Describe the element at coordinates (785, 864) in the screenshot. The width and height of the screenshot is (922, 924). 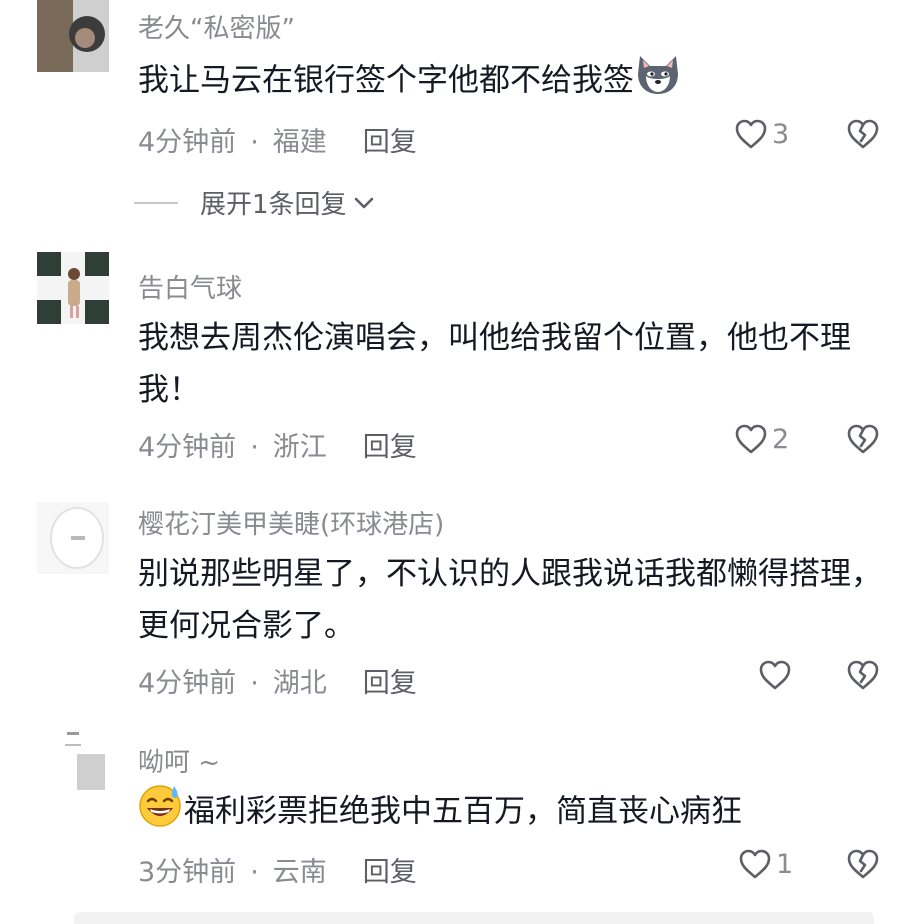
I see `like-count: 1` at that location.